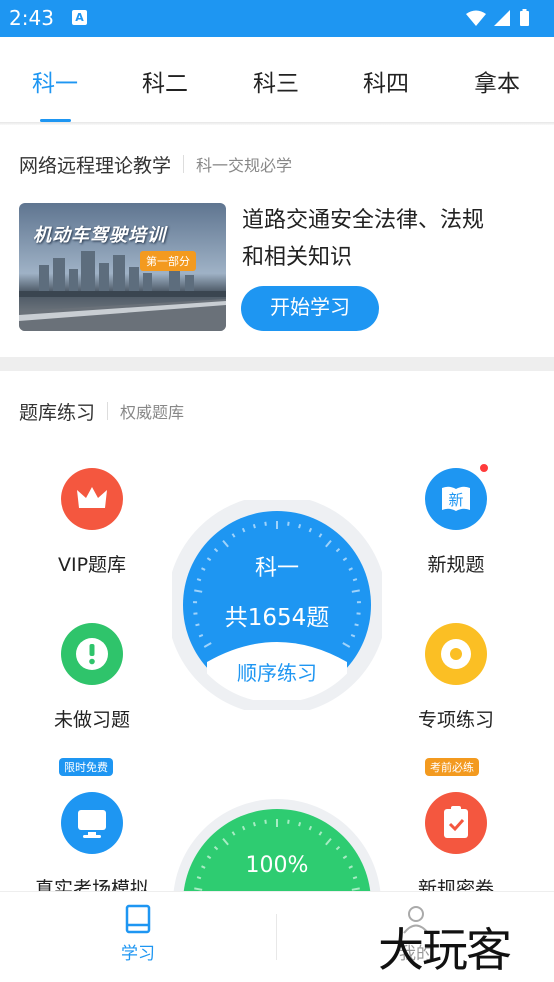 This screenshot has height=982, width=554. What do you see at coordinates (57, 412) in the screenshot?
I see `practice-section-title: 题库练习` at bounding box center [57, 412].